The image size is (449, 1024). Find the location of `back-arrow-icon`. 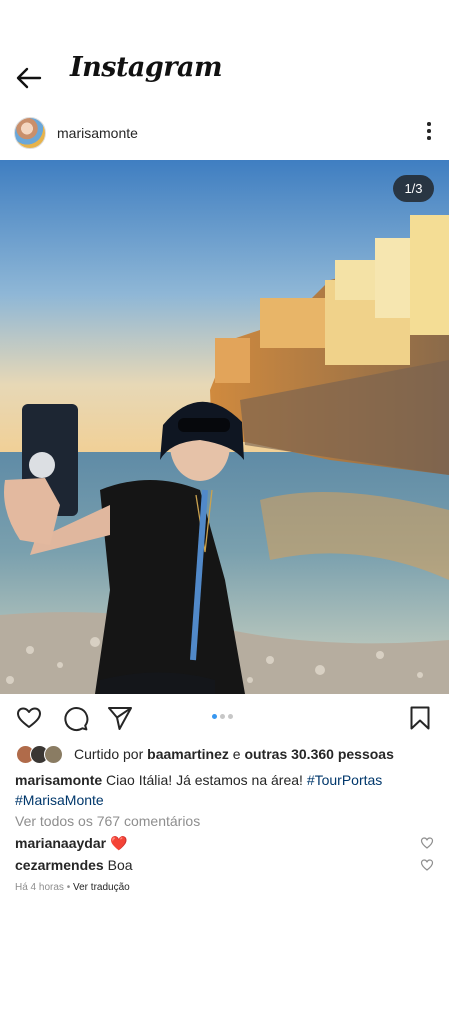

back-arrow-icon is located at coordinates (29, 78).